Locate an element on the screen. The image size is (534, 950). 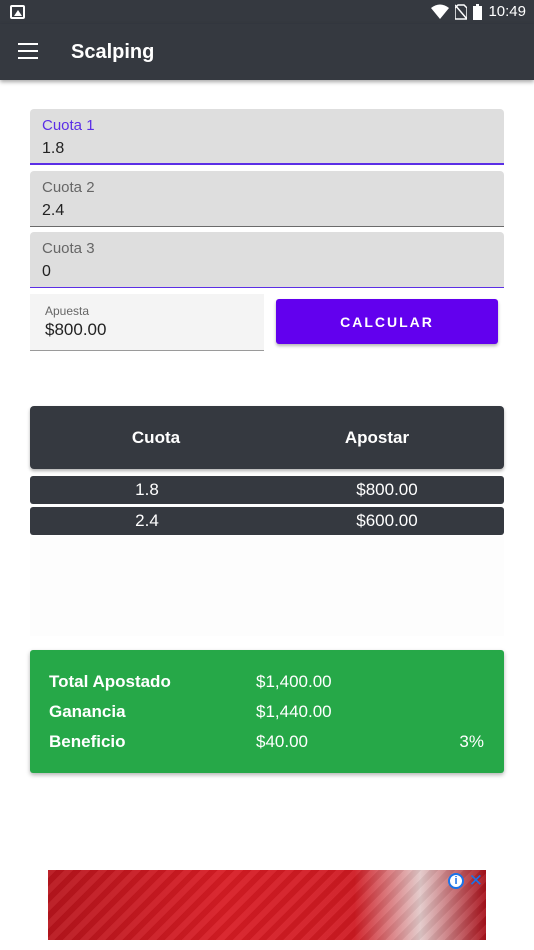
cuota-1-value: 1.8 is located at coordinates (53, 148).